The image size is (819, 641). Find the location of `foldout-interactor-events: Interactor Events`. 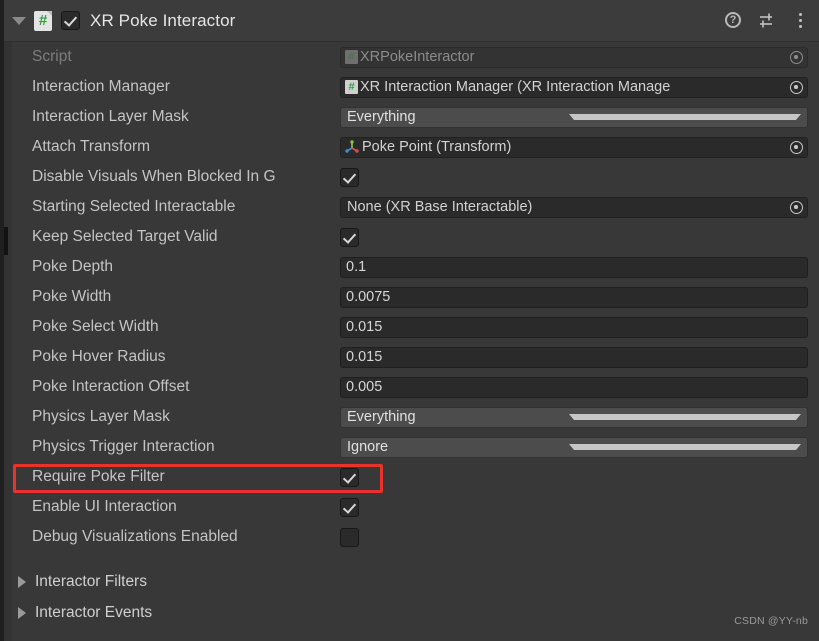

foldout-interactor-events: Interactor Events is located at coordinates (415, 612).